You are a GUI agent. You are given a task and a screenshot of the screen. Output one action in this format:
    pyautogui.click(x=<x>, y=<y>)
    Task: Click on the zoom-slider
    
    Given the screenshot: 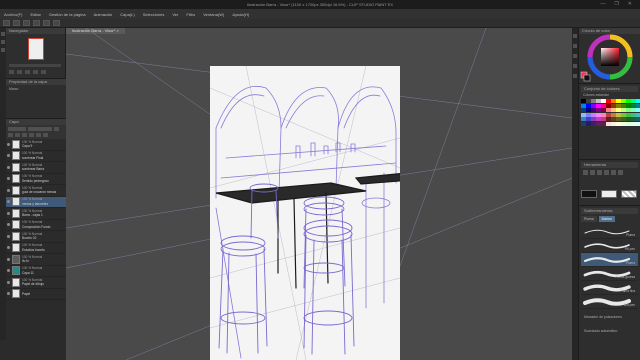 What is the action you would take?
    pyautogui.click(x=35, y=65)
    